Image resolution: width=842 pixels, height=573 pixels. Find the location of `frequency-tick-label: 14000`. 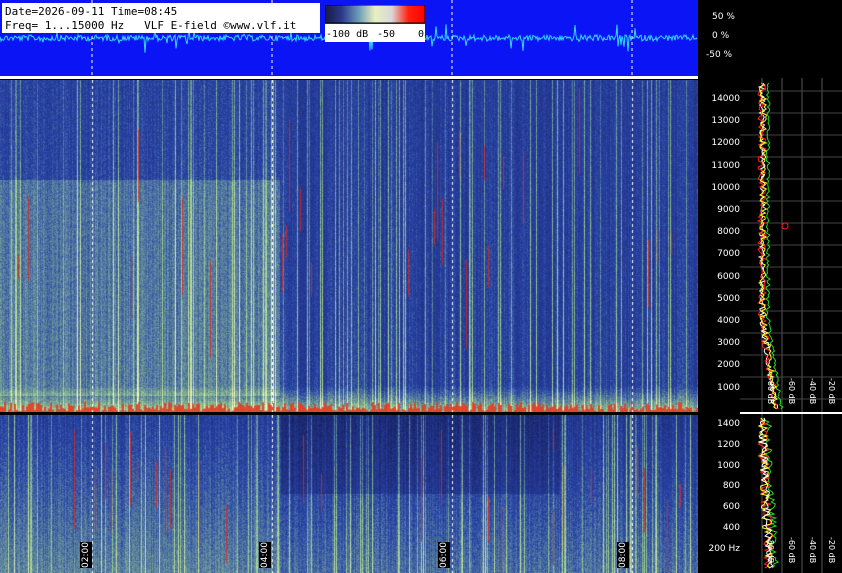

frequency-tick-label: 14000 is located at coordinates (725, 99).